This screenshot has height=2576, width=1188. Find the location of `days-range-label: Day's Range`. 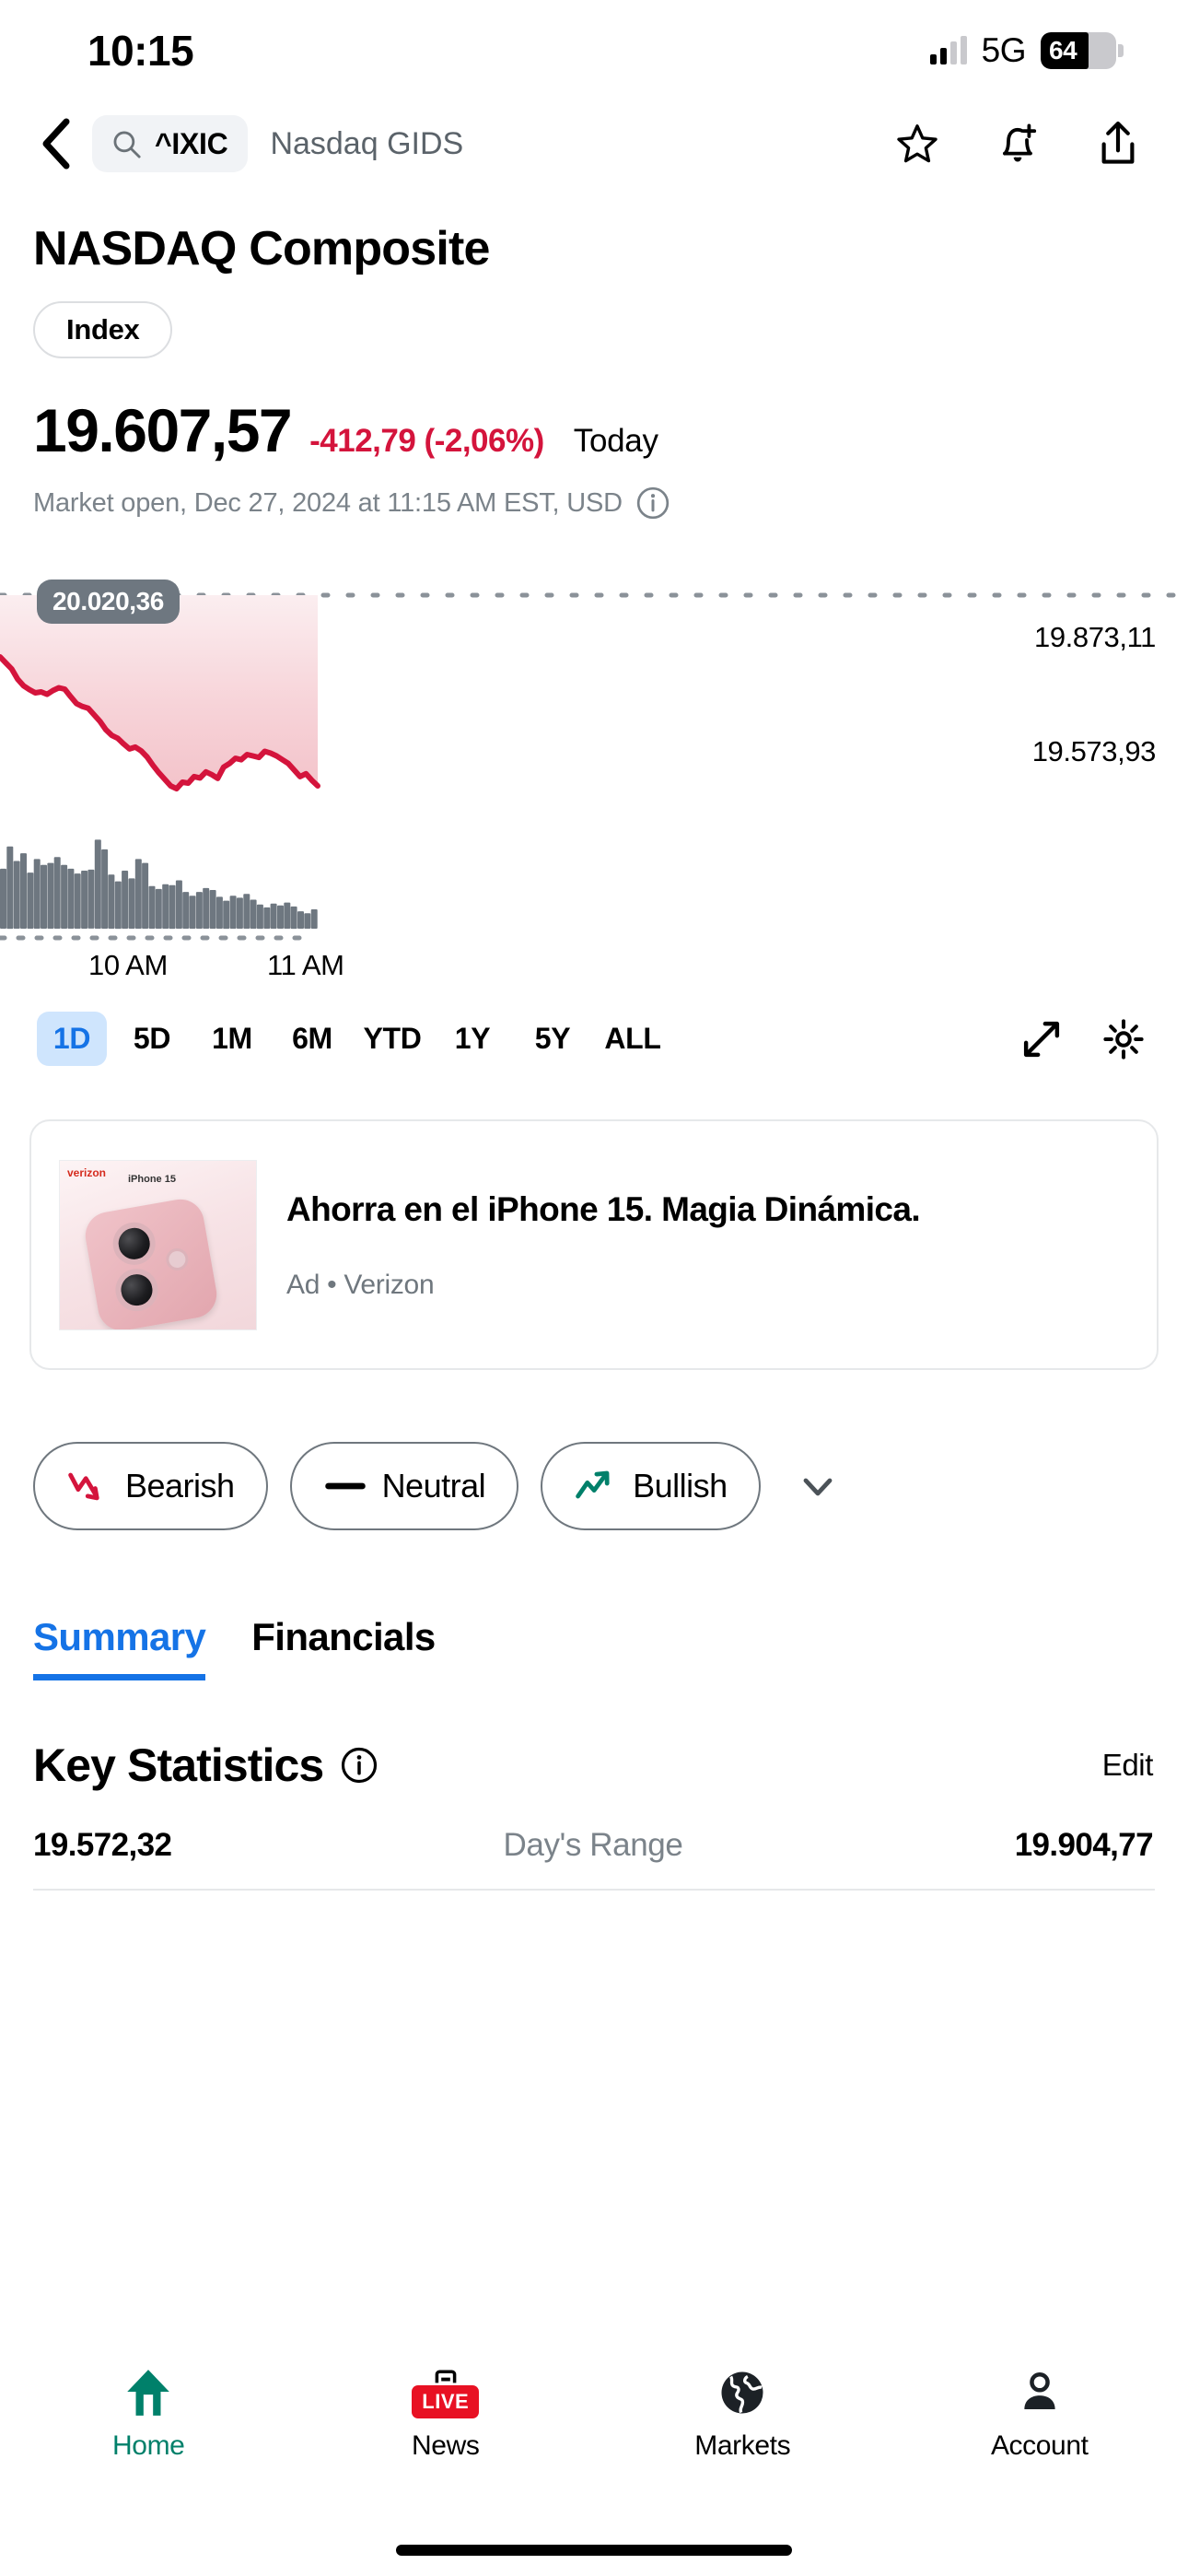

days-range-label: Day's Range is located at coordinates (593, 1845).